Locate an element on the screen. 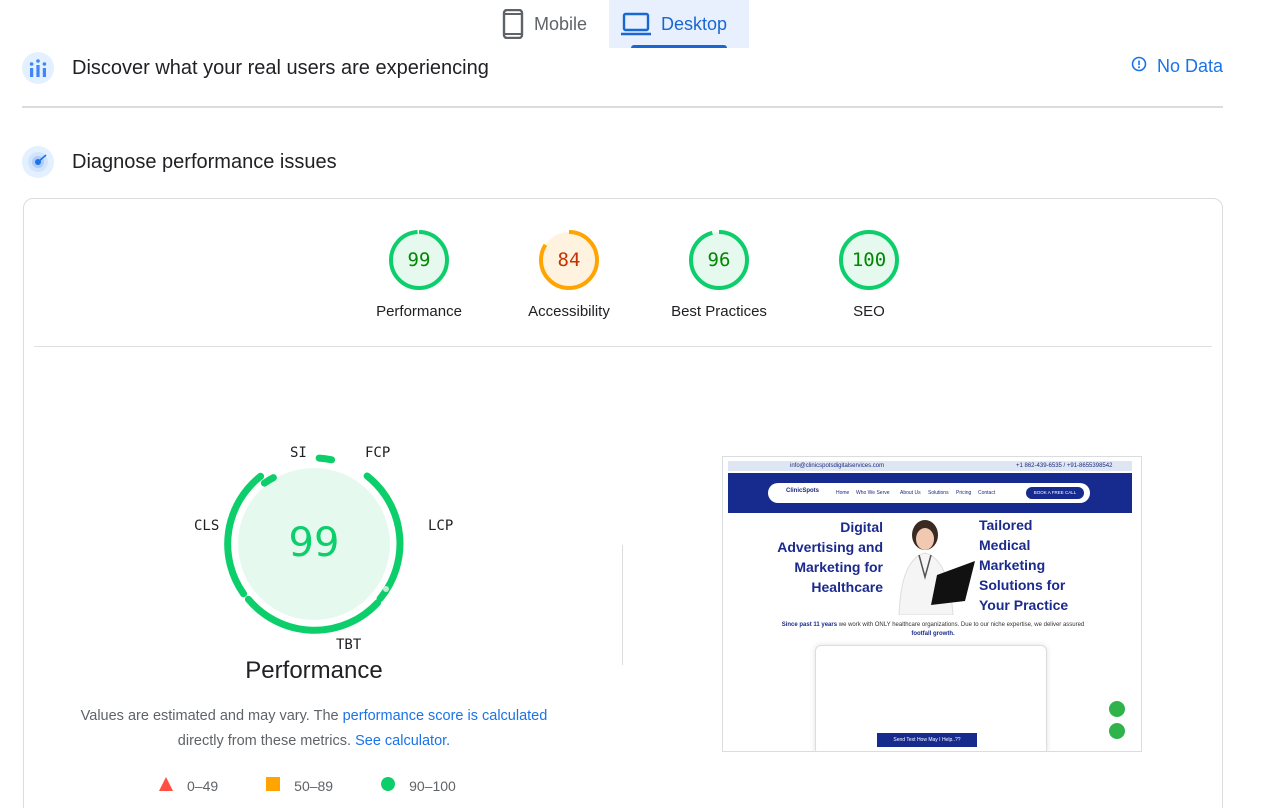 This screenshot has width=1266, height=808. phone-icon is located at coordinates (513, 24).